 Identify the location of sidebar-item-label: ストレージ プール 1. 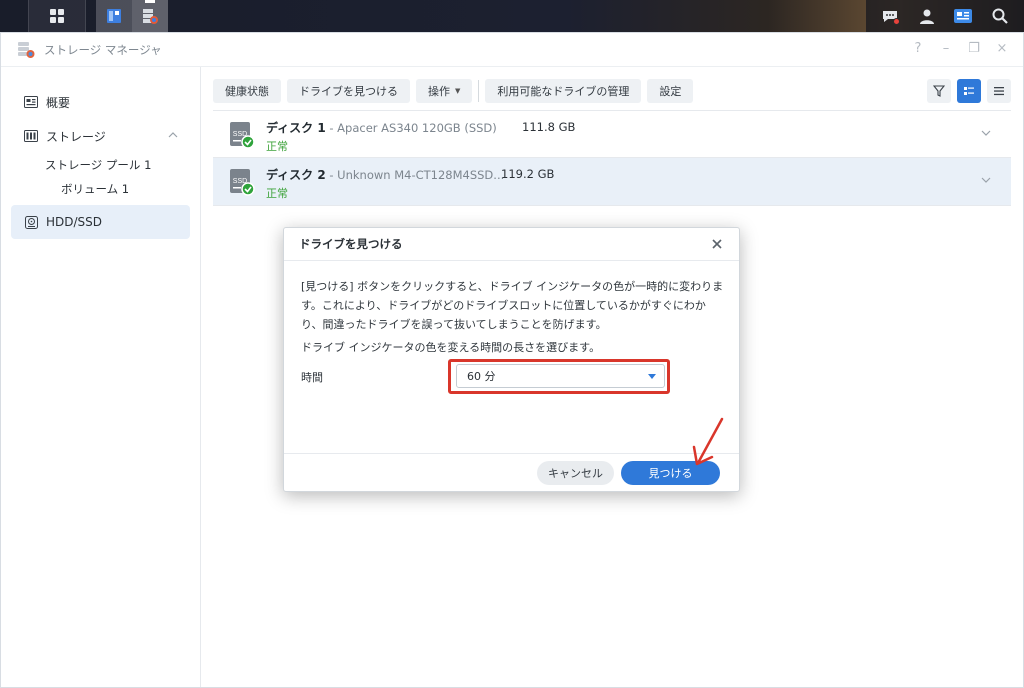
(98, 165).